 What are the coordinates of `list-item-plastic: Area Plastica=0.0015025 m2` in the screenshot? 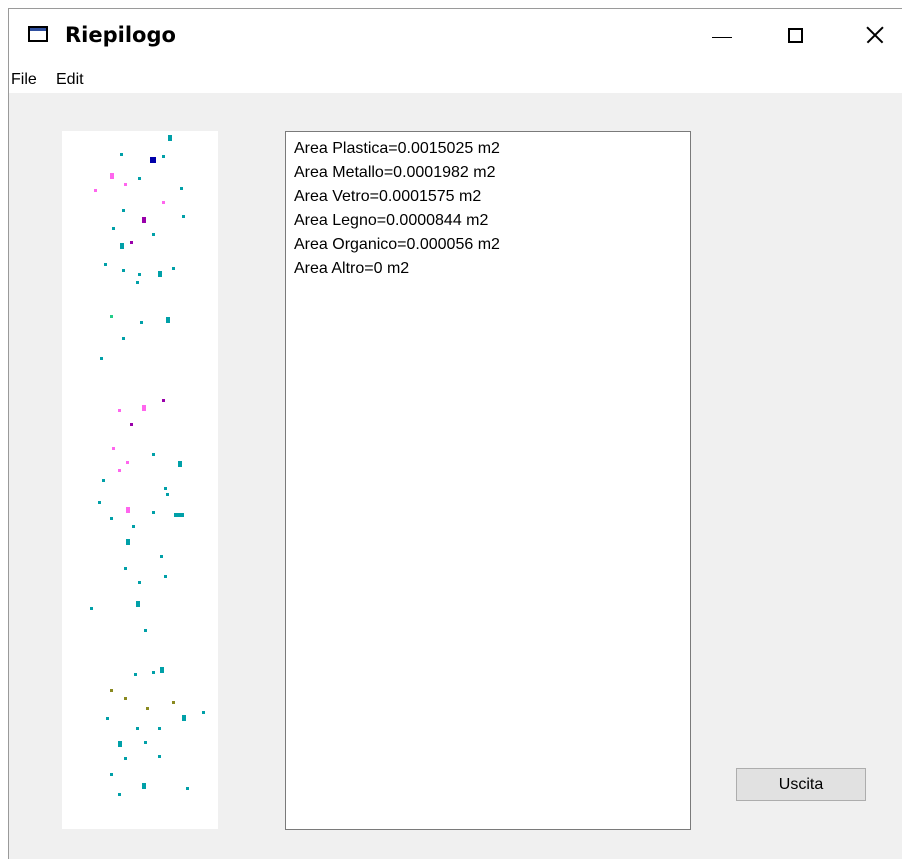 It's located at (397, 149).